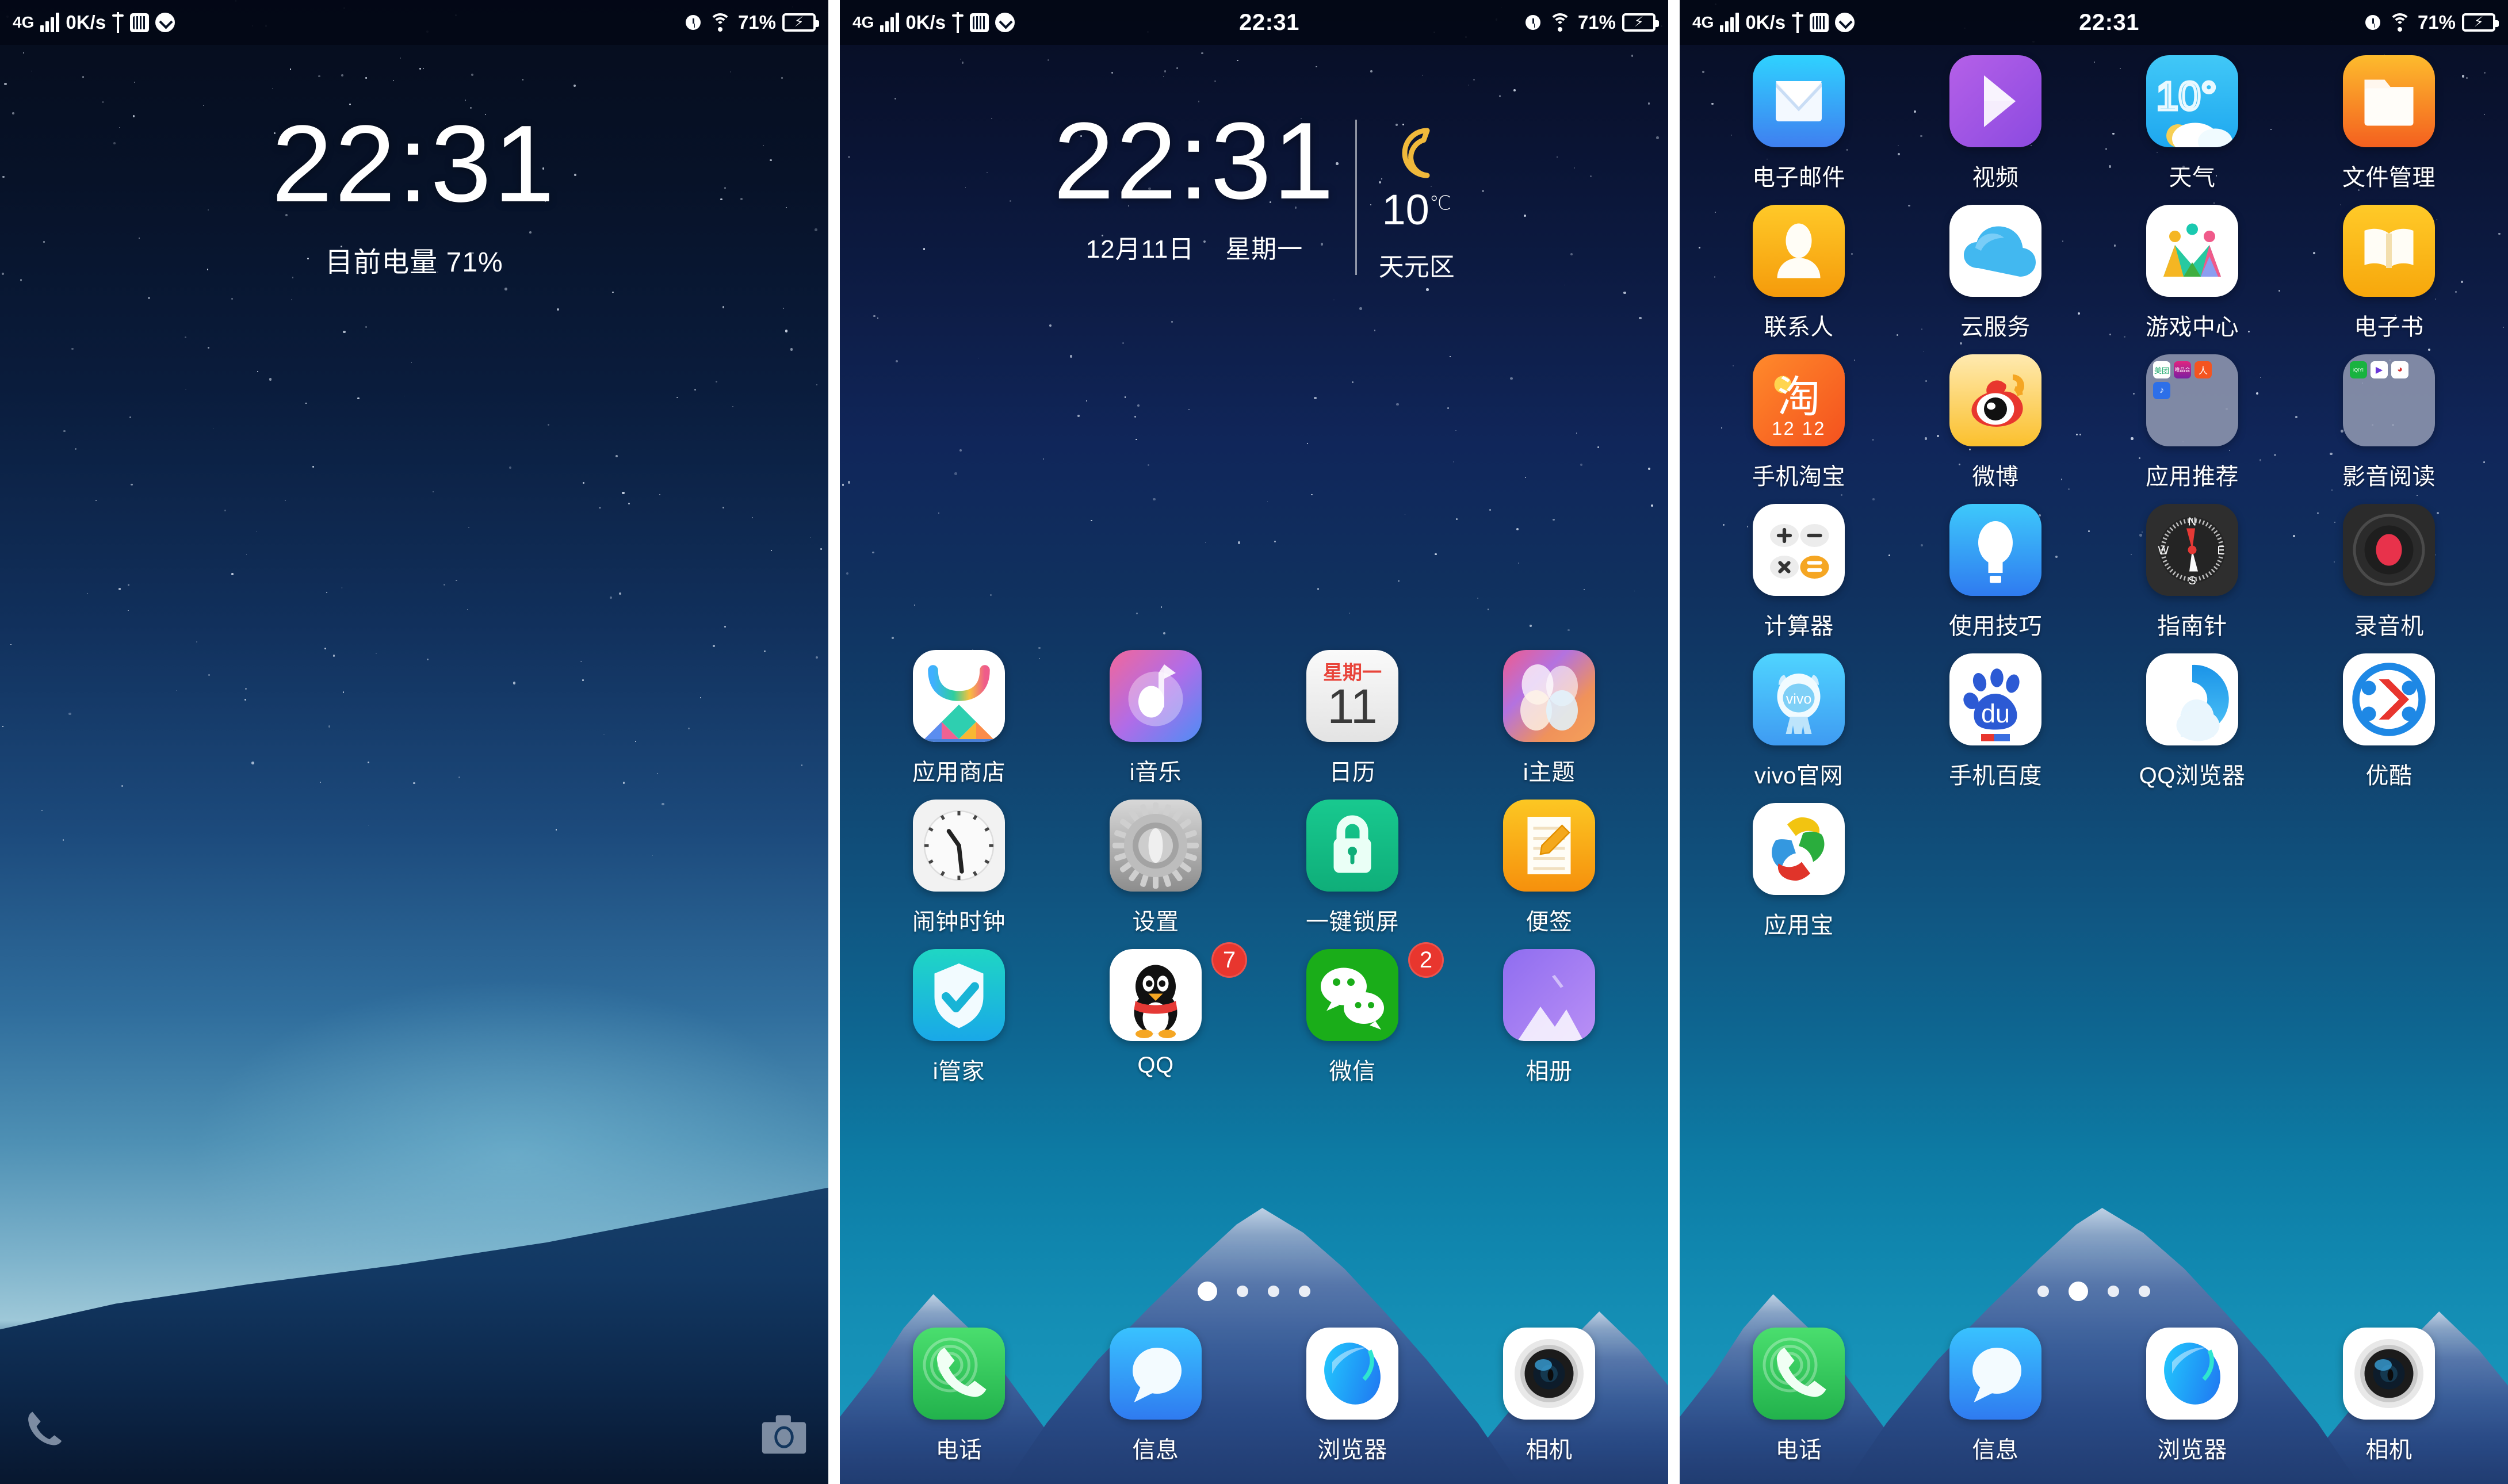 The width and height of the screenshot is (2508, 1484). Describe the element at coordinates (2389, 626) in the screenshot. I see `app-label: 录音机` at that location.